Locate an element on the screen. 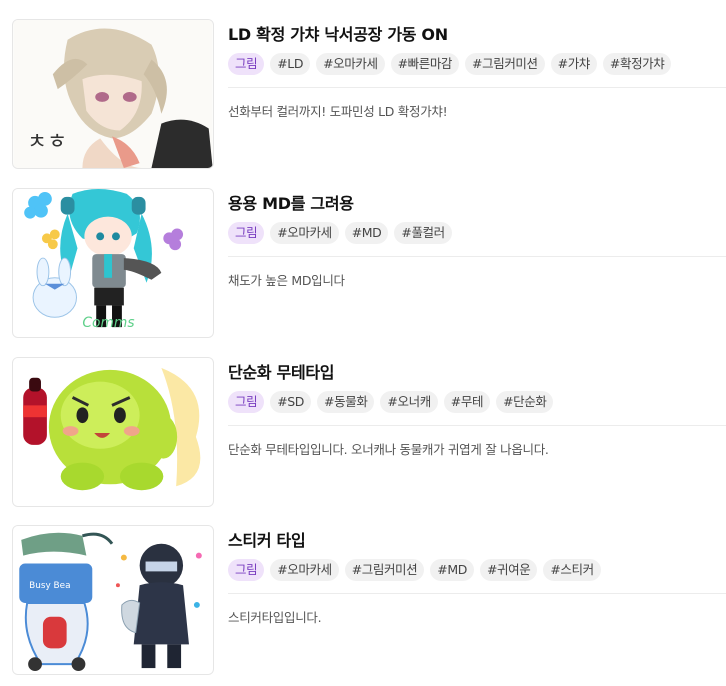 The image size is (726, 686). tag-list: 그림 #SD #동물화 #오너캐 #무테 #단순화 is located at coordinates (391, 402).